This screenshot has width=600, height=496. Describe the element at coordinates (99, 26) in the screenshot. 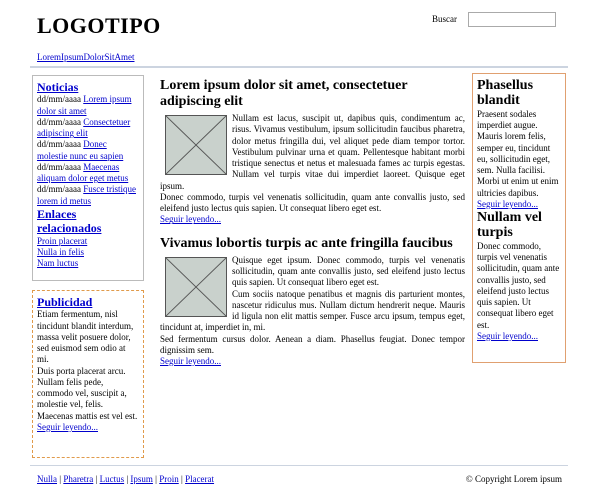

I see `site-logo: LOGOTIPO` at that location.